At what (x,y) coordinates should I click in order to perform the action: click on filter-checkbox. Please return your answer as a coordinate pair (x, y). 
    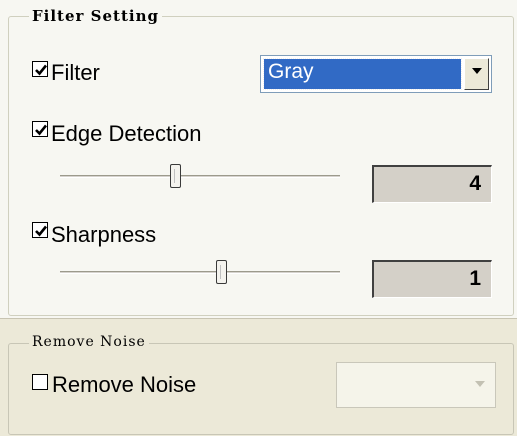
    Looking at the image, I should click on (40, 69).